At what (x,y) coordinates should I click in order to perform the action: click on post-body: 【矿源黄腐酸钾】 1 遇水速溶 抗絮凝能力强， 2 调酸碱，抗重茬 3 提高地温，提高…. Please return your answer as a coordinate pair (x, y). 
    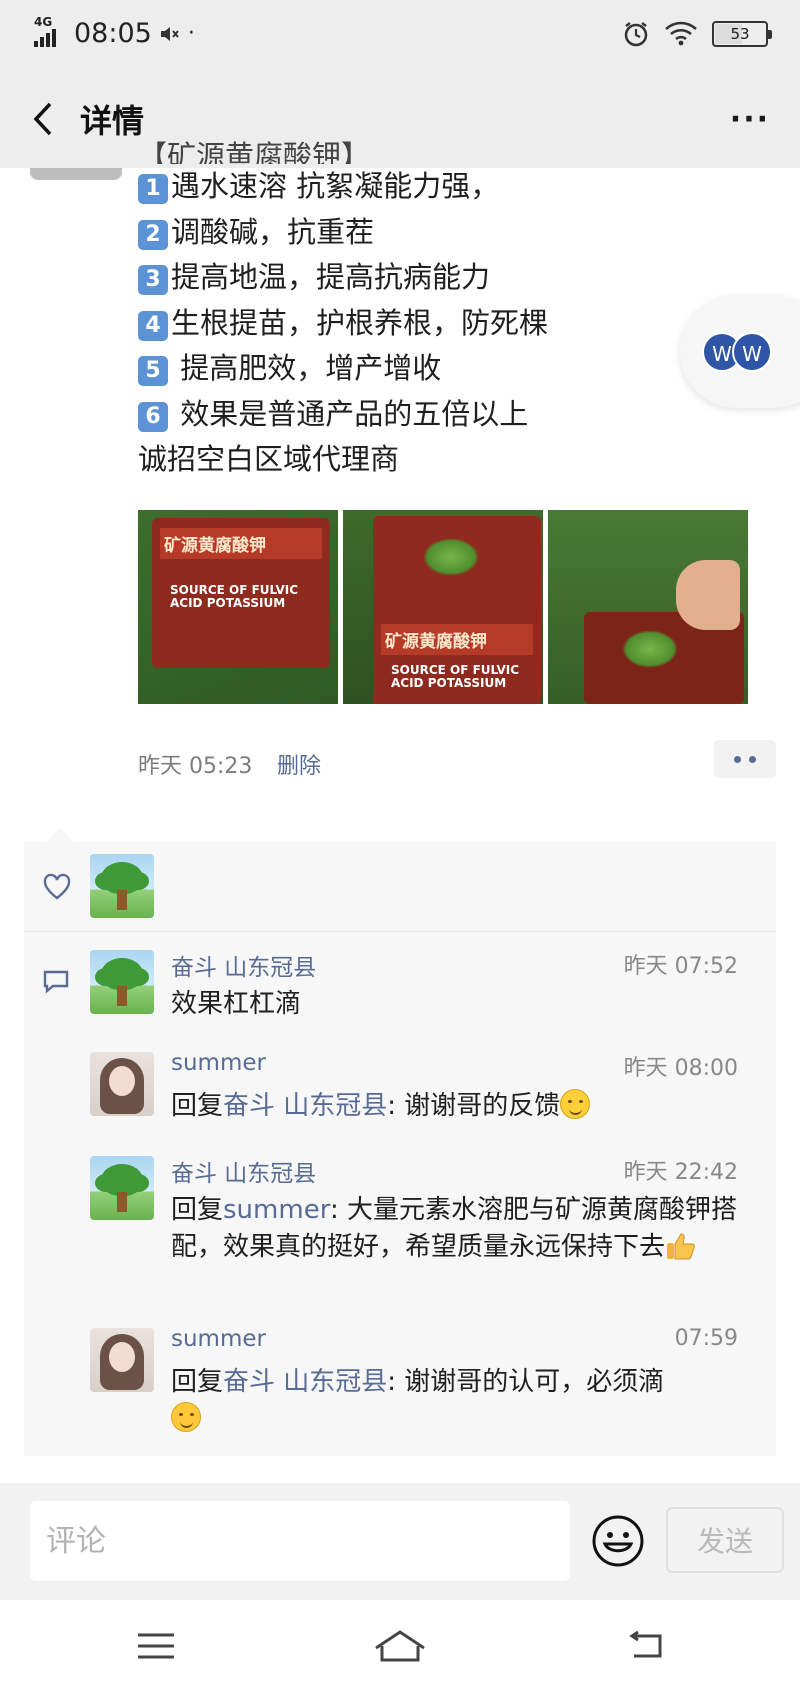
    Looking at the image, I should click on (408, 311).